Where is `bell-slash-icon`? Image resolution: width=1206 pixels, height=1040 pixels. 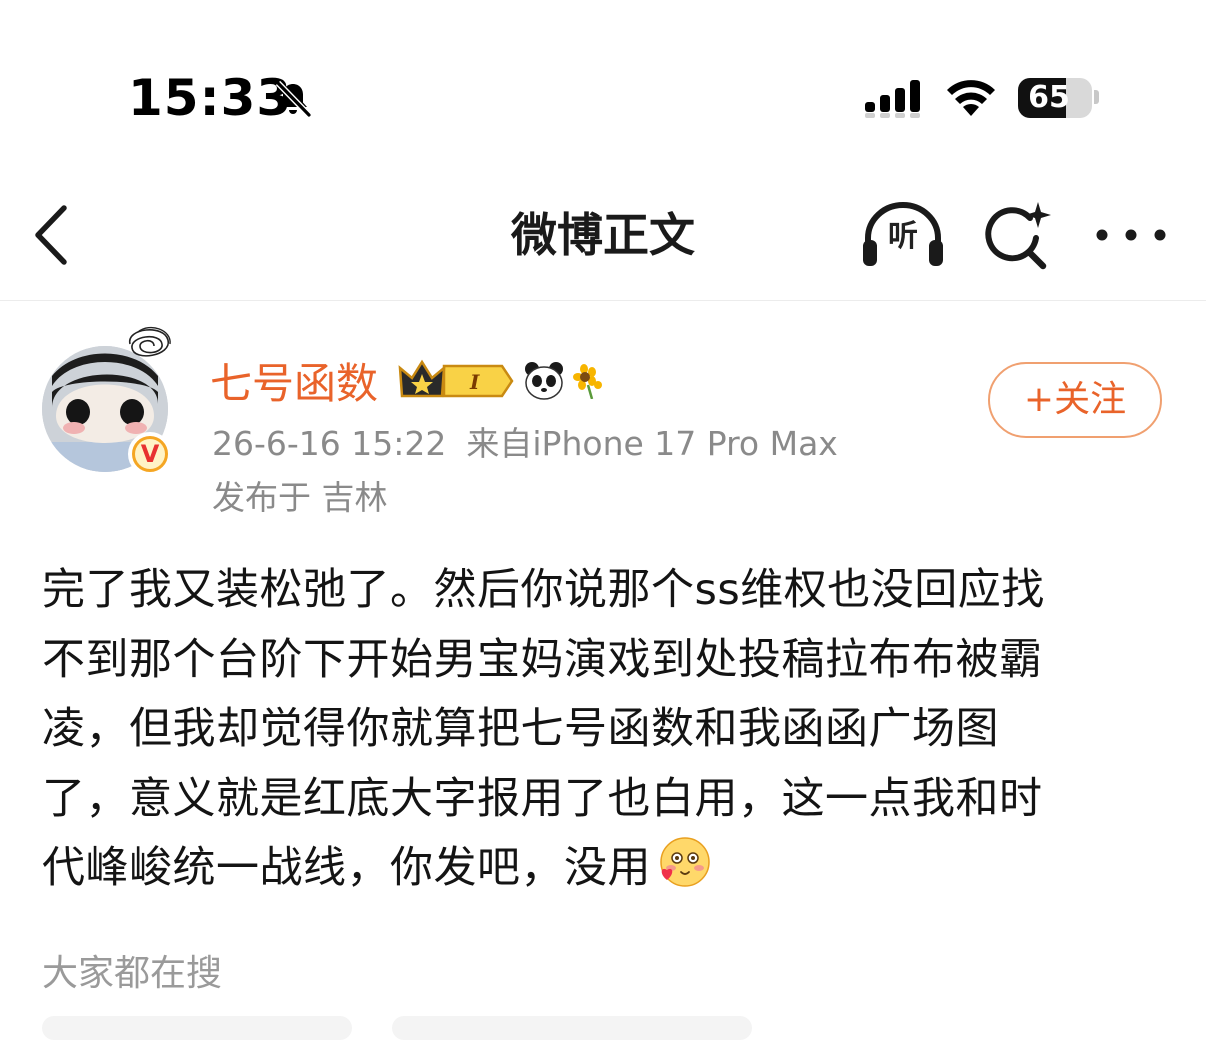 bell-slash-icon is located at coordinates (293, 99).